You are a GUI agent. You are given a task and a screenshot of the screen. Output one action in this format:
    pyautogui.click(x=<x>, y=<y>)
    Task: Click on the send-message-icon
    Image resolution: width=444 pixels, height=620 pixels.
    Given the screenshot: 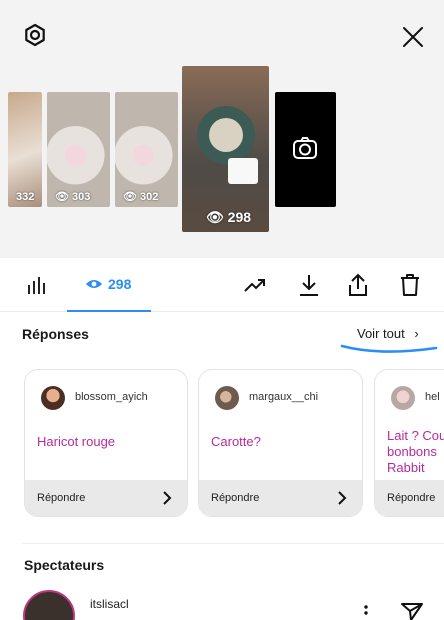 What is the action you would take?
    pyautogui.click(x=412, y=610)
    